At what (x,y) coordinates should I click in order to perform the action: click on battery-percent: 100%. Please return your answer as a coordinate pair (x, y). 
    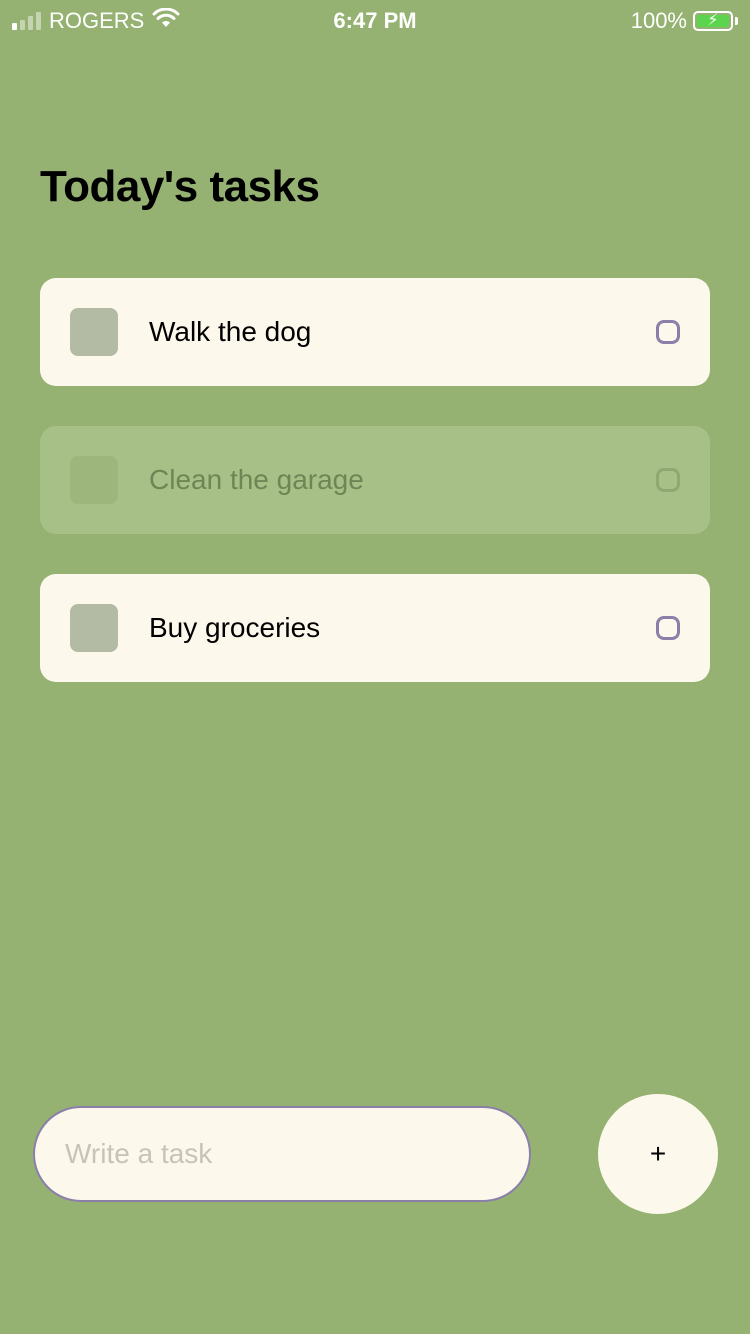
    Looking at the image, I should click on (658, 20).